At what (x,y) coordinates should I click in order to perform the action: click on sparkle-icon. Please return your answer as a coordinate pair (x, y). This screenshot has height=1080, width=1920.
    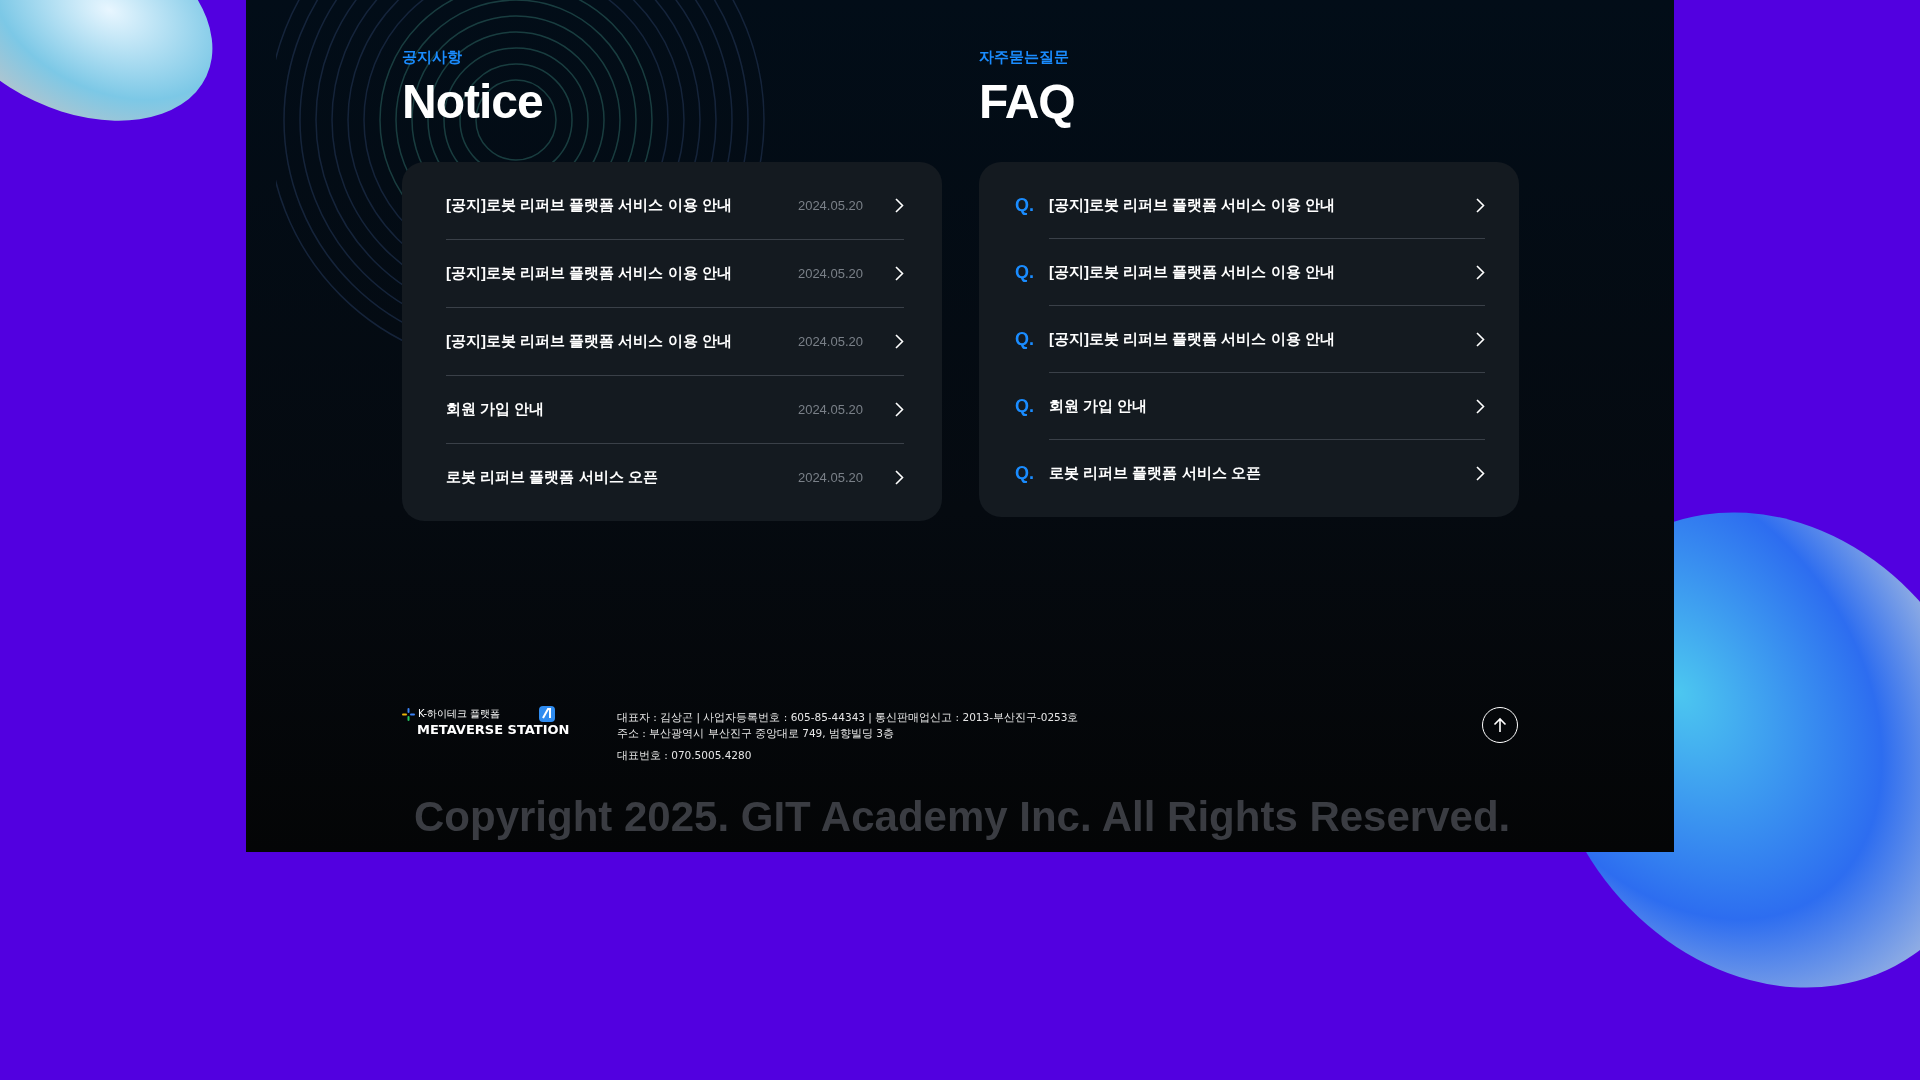
    Looking at the image, I should click on (408, 714).